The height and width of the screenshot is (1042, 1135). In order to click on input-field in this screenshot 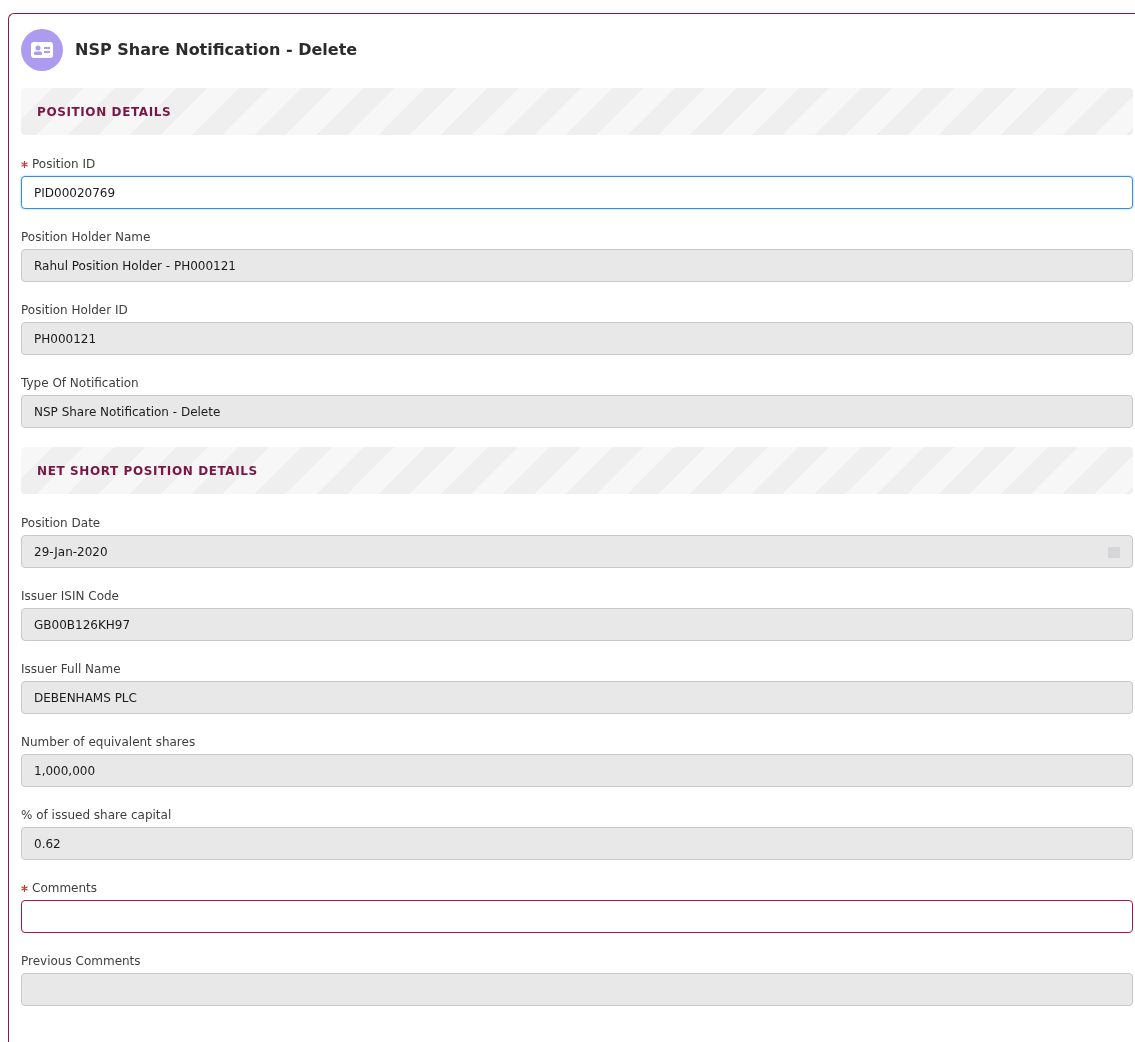, I will do `click(577, 916)`.